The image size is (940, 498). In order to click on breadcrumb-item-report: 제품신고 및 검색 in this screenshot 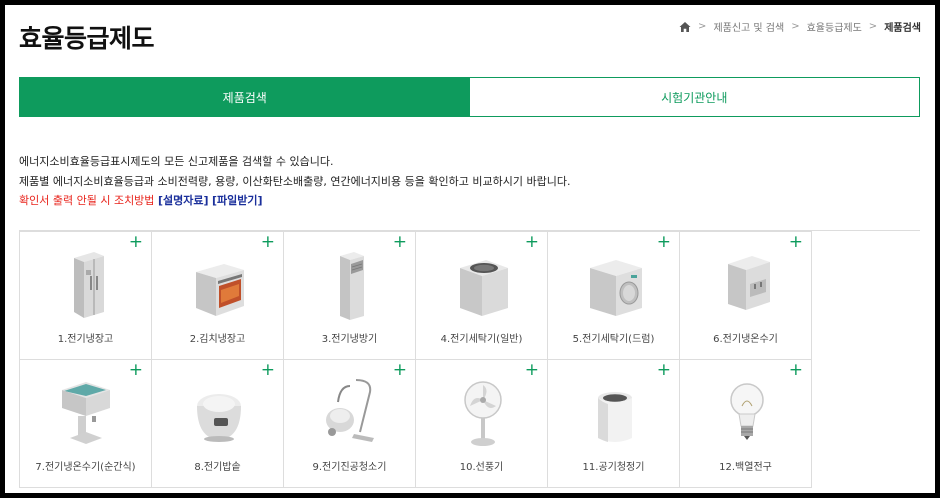, I will do `click(748, 26)`.